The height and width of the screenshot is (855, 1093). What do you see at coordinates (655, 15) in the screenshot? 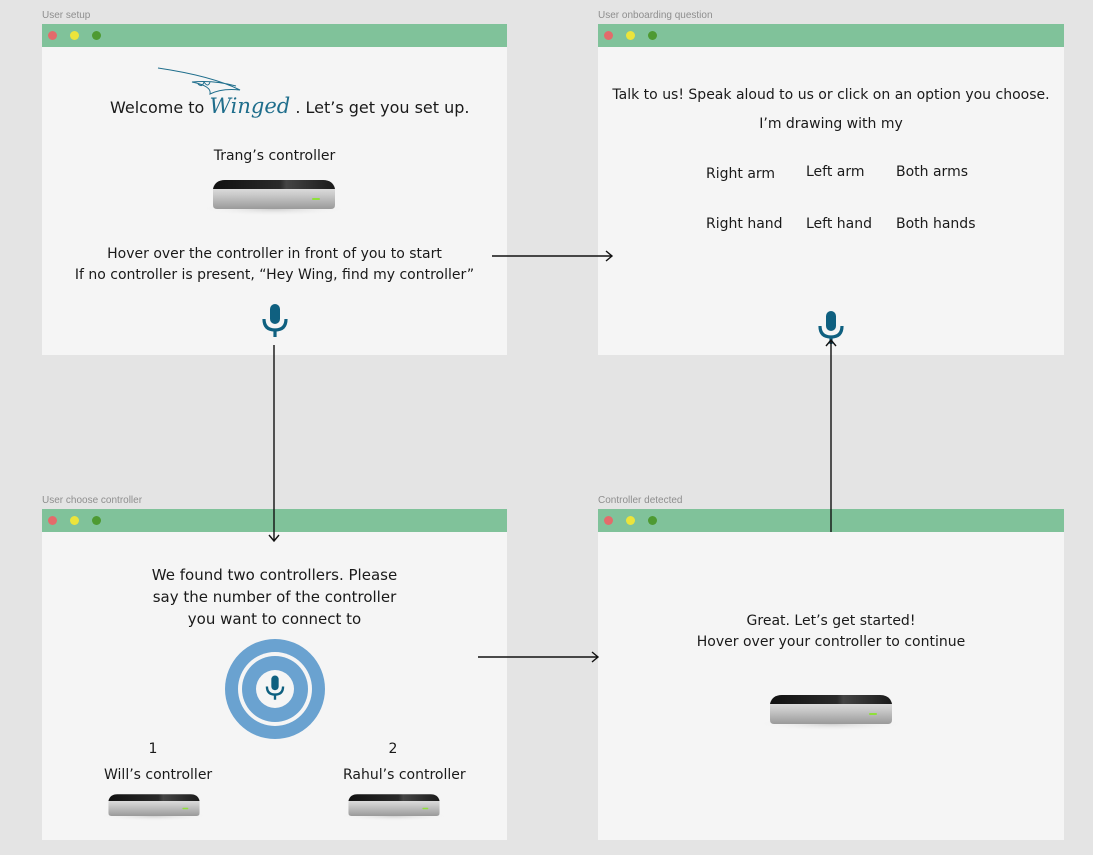
I see `frame-label-question: User onboarding question` at bounding box center [655, 15].